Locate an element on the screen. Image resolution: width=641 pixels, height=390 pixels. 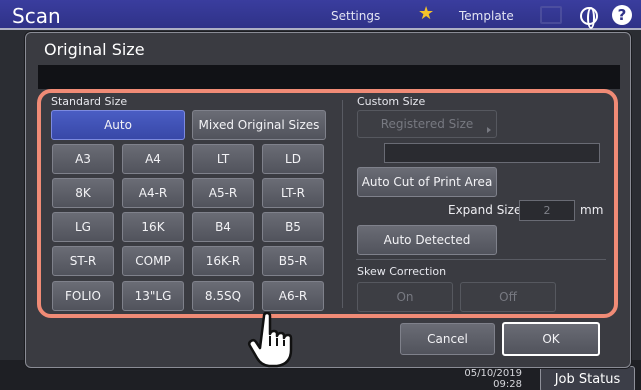
pointing-hand-icon is located at coordinates (270, 340).